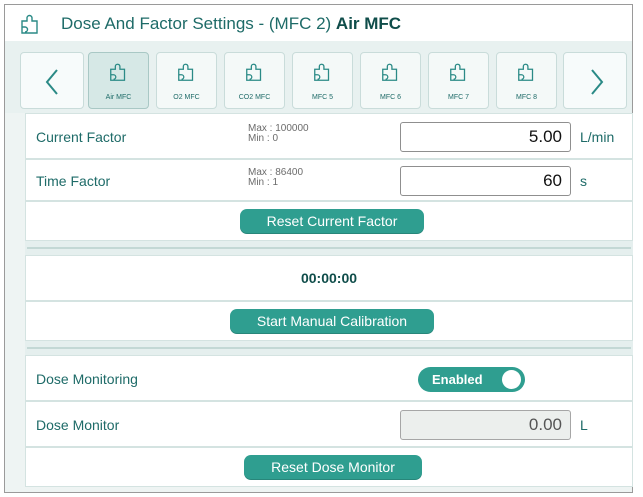  What do you see at coordinates (485, 137) in the screenshot?
I see `current-factor-input: 5.00` at bounding box center [485, 137].